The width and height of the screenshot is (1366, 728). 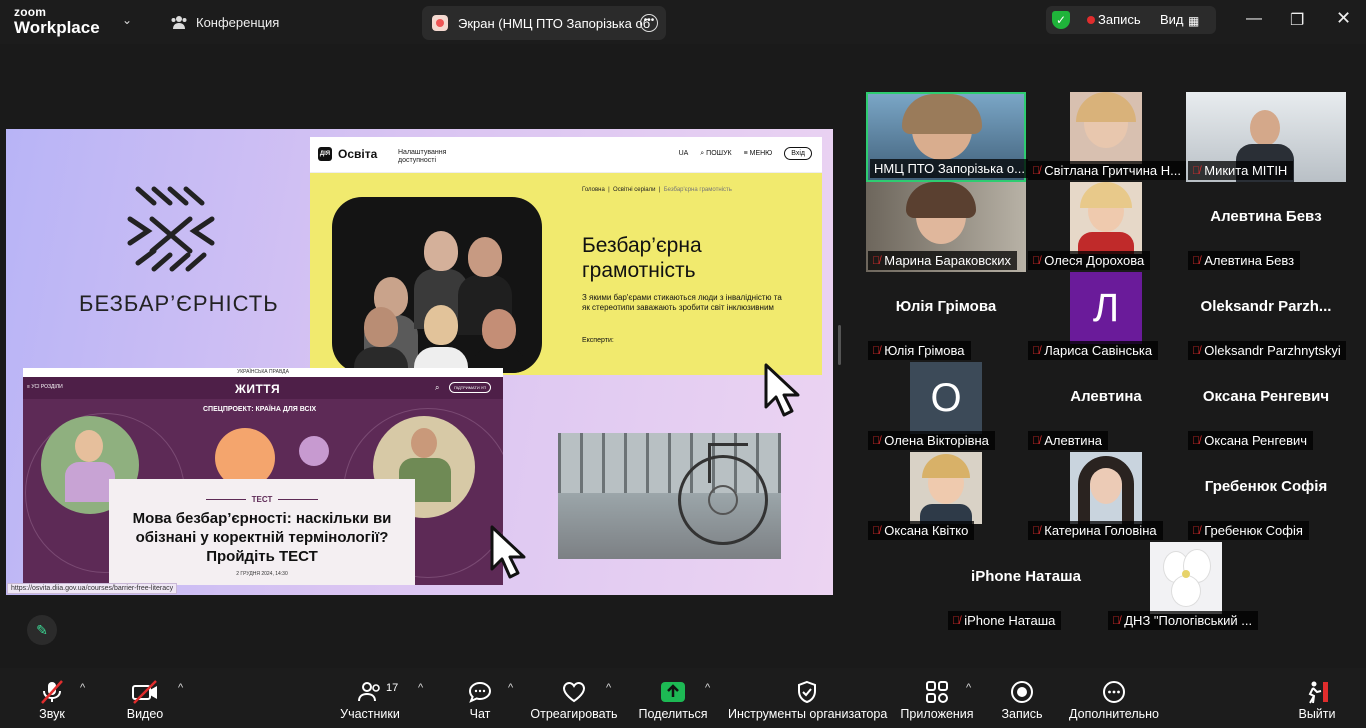 What do you see at coordinates (1266, 486) in the screenshot?
I see `participant-display-name: Гребенюк Софія` at bounding box center [1266, 486].